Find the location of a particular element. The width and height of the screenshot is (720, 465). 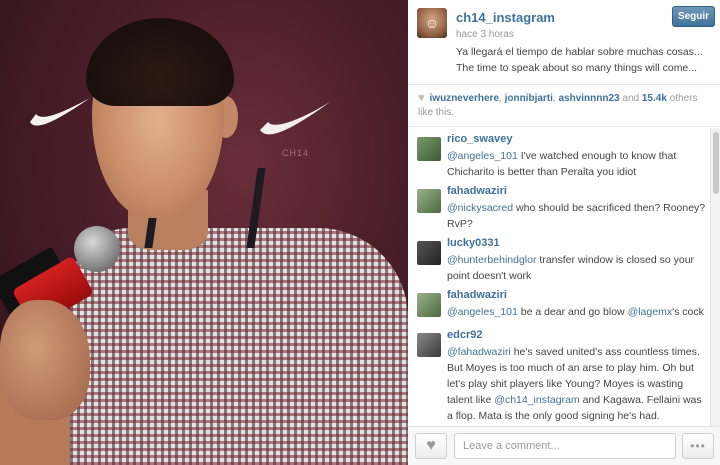

more-options-button: ••• is located at coordinates (698, 446).